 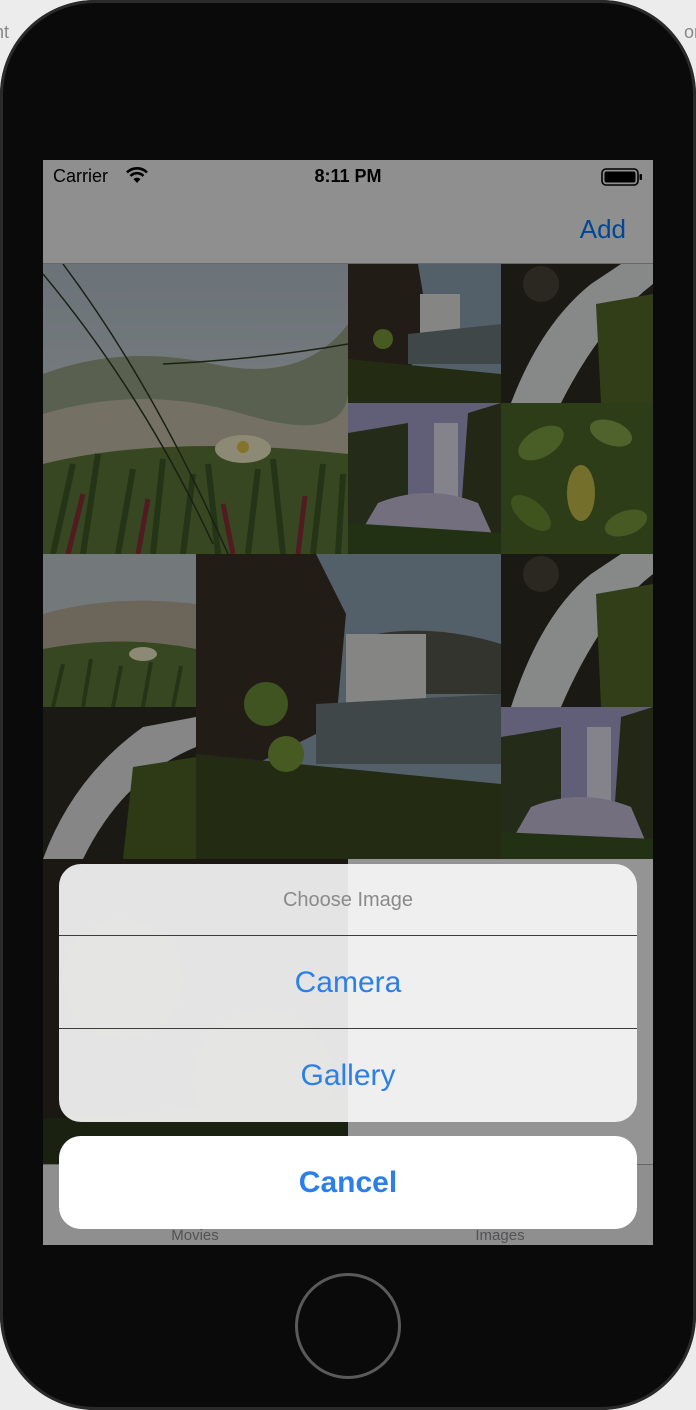 What do you see at coordinates (689, 32) in the screenshot?
I see `background-text-right: or` at bounding box center [689, 32].